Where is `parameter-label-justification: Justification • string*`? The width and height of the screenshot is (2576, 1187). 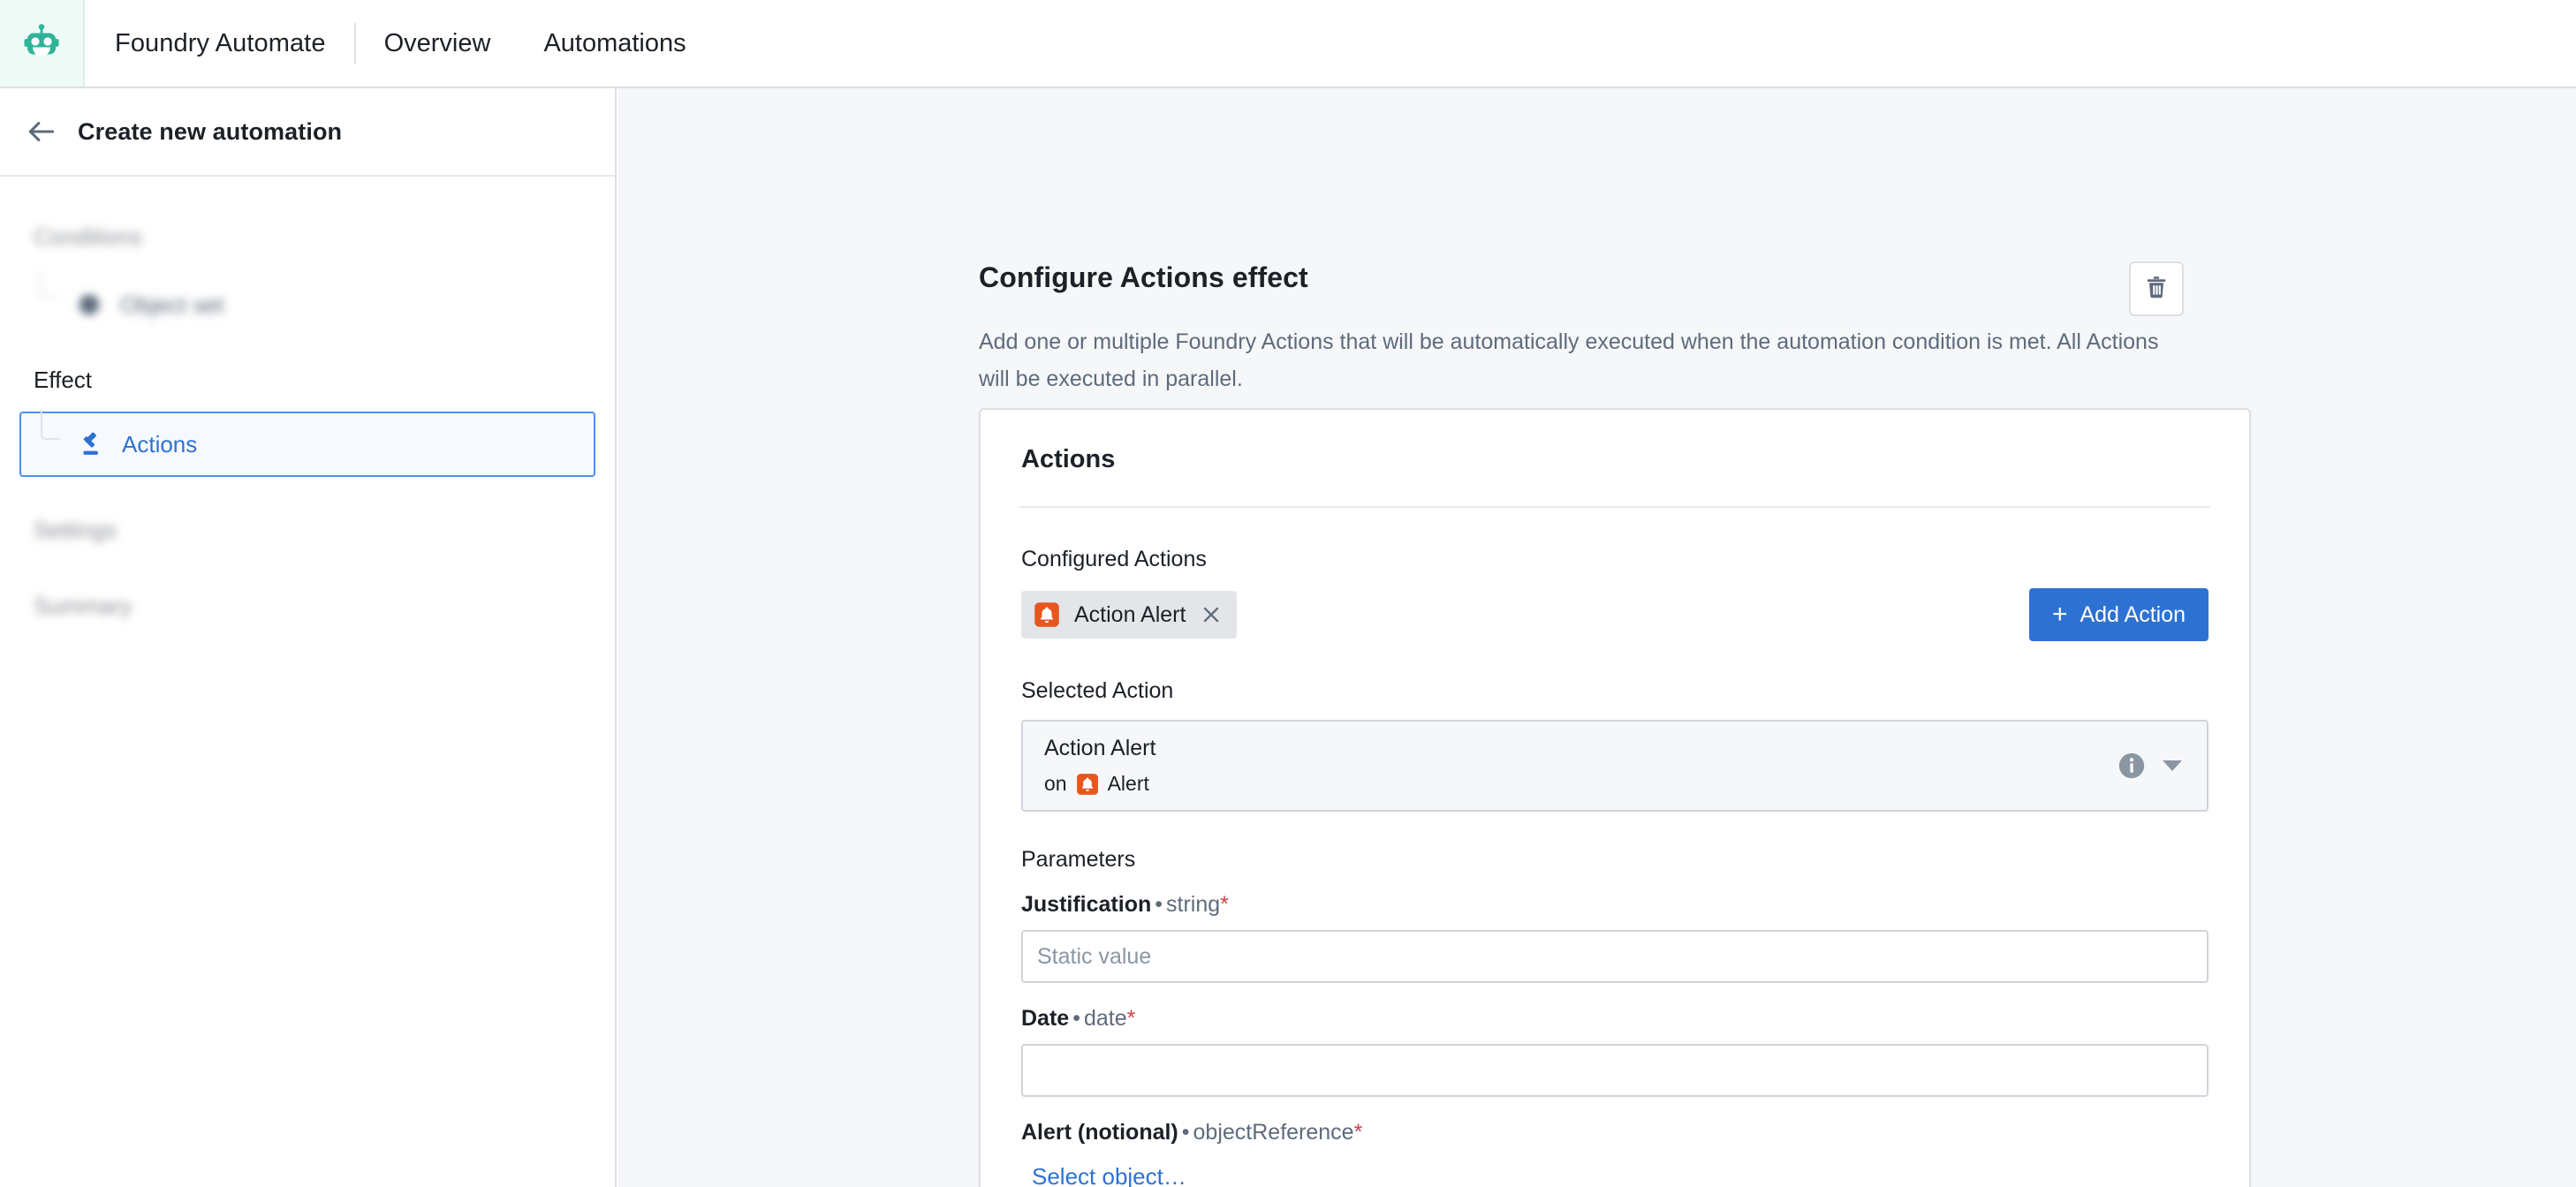
parameter-label-justification: Justification • string* is located at coordinates (1615, 905).